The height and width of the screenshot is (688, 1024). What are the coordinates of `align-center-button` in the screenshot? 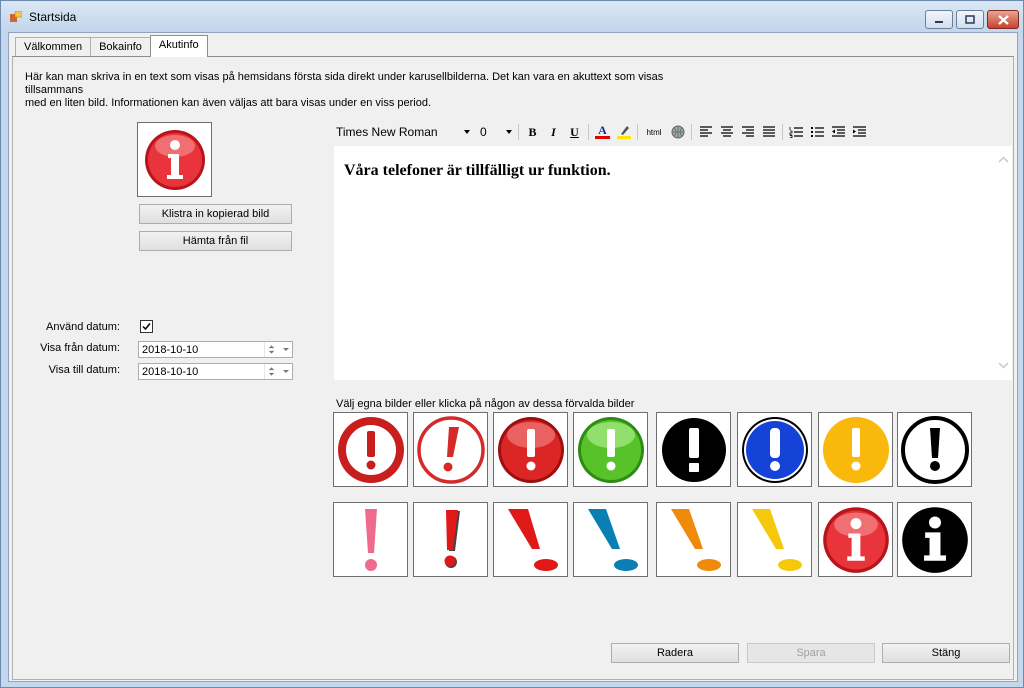 It's located at (726, 132).